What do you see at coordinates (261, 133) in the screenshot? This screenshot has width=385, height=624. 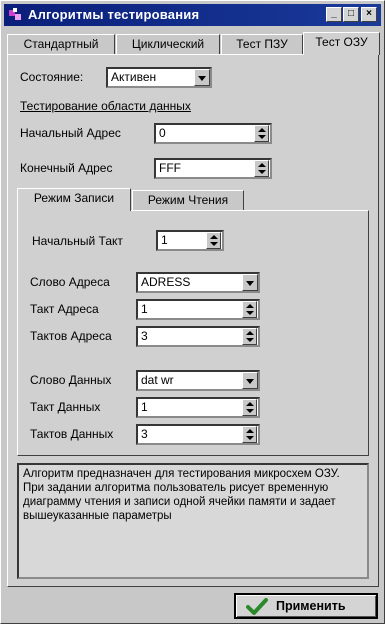 I see `start-address-spinner` at bounding box center [261, 133].